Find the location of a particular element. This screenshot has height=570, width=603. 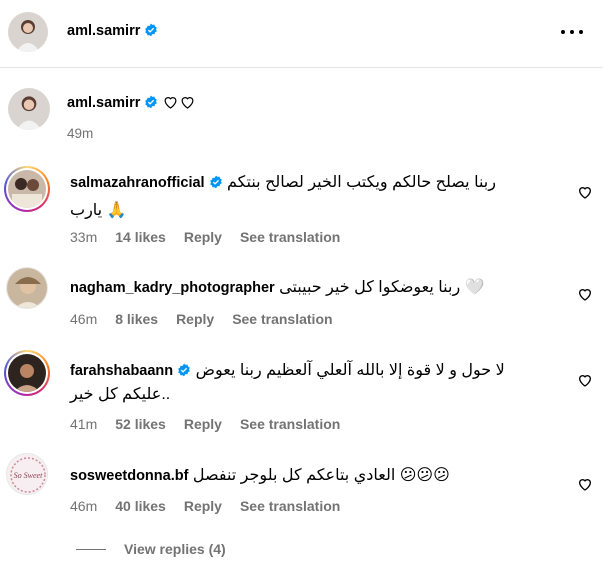

comment-text: ربنا يعوضكوا كل خير حبيبتى 🤍 is located at coordinates (382, 287).